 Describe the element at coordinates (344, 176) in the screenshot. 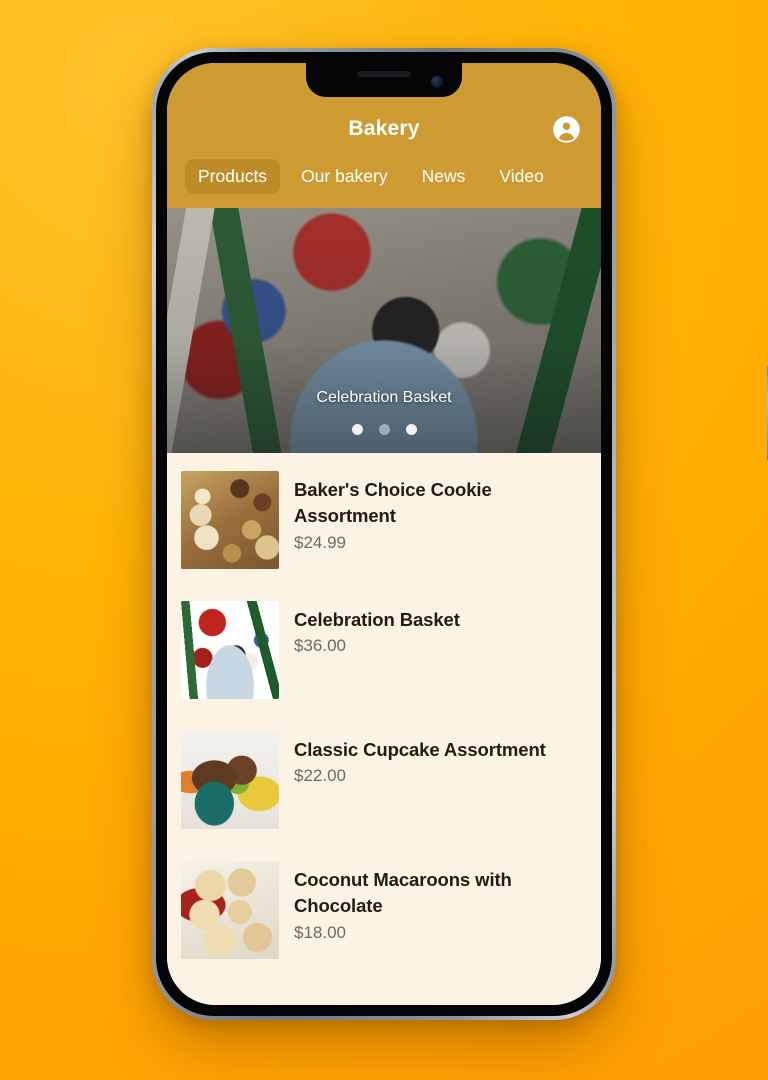

I see `tab-our-bakery: Our bakery` at that location.